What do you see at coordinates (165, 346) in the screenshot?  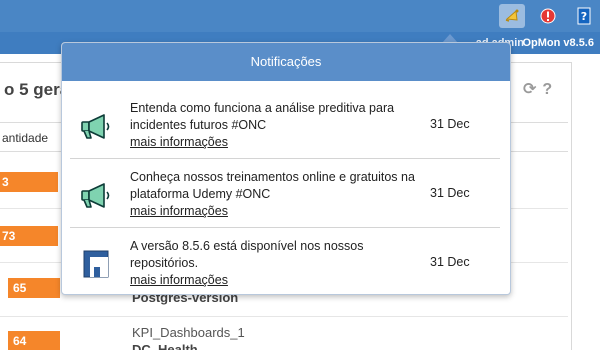 I see `row-label: DC_Health` at bounding box center [165, 346].